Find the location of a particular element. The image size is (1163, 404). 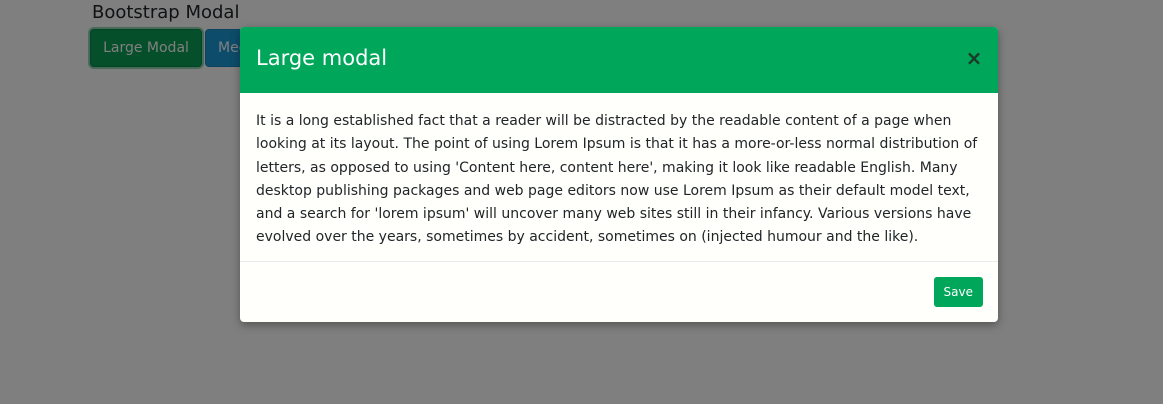

modal-title: Large modal is located at coordinates (322, 58).